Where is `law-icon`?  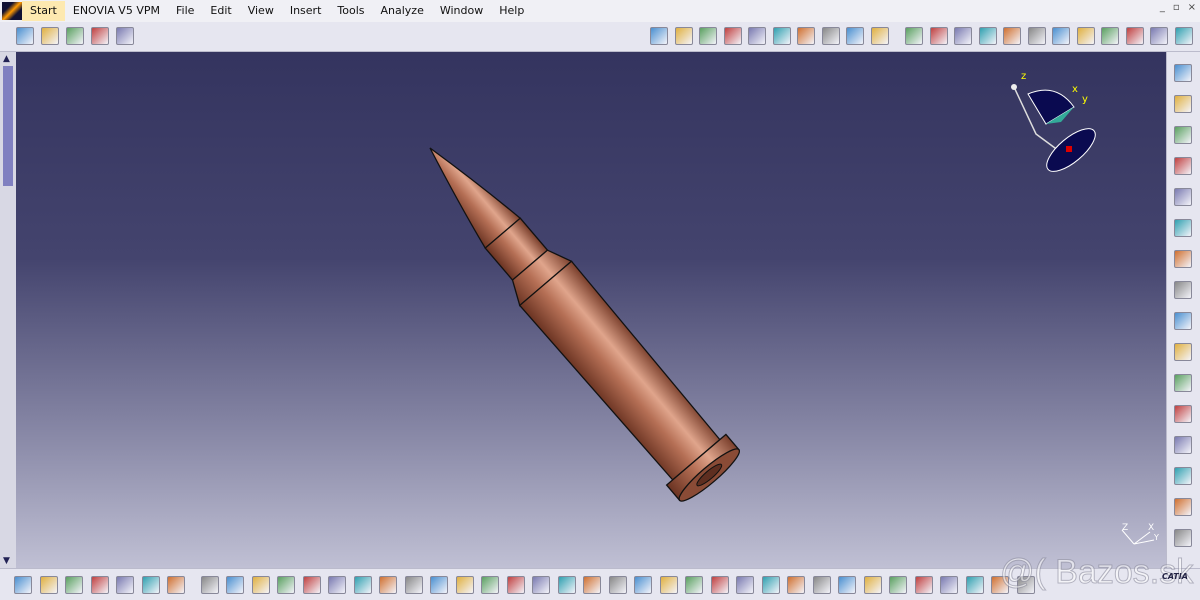
law-icon is located at coordinates (515, 585).